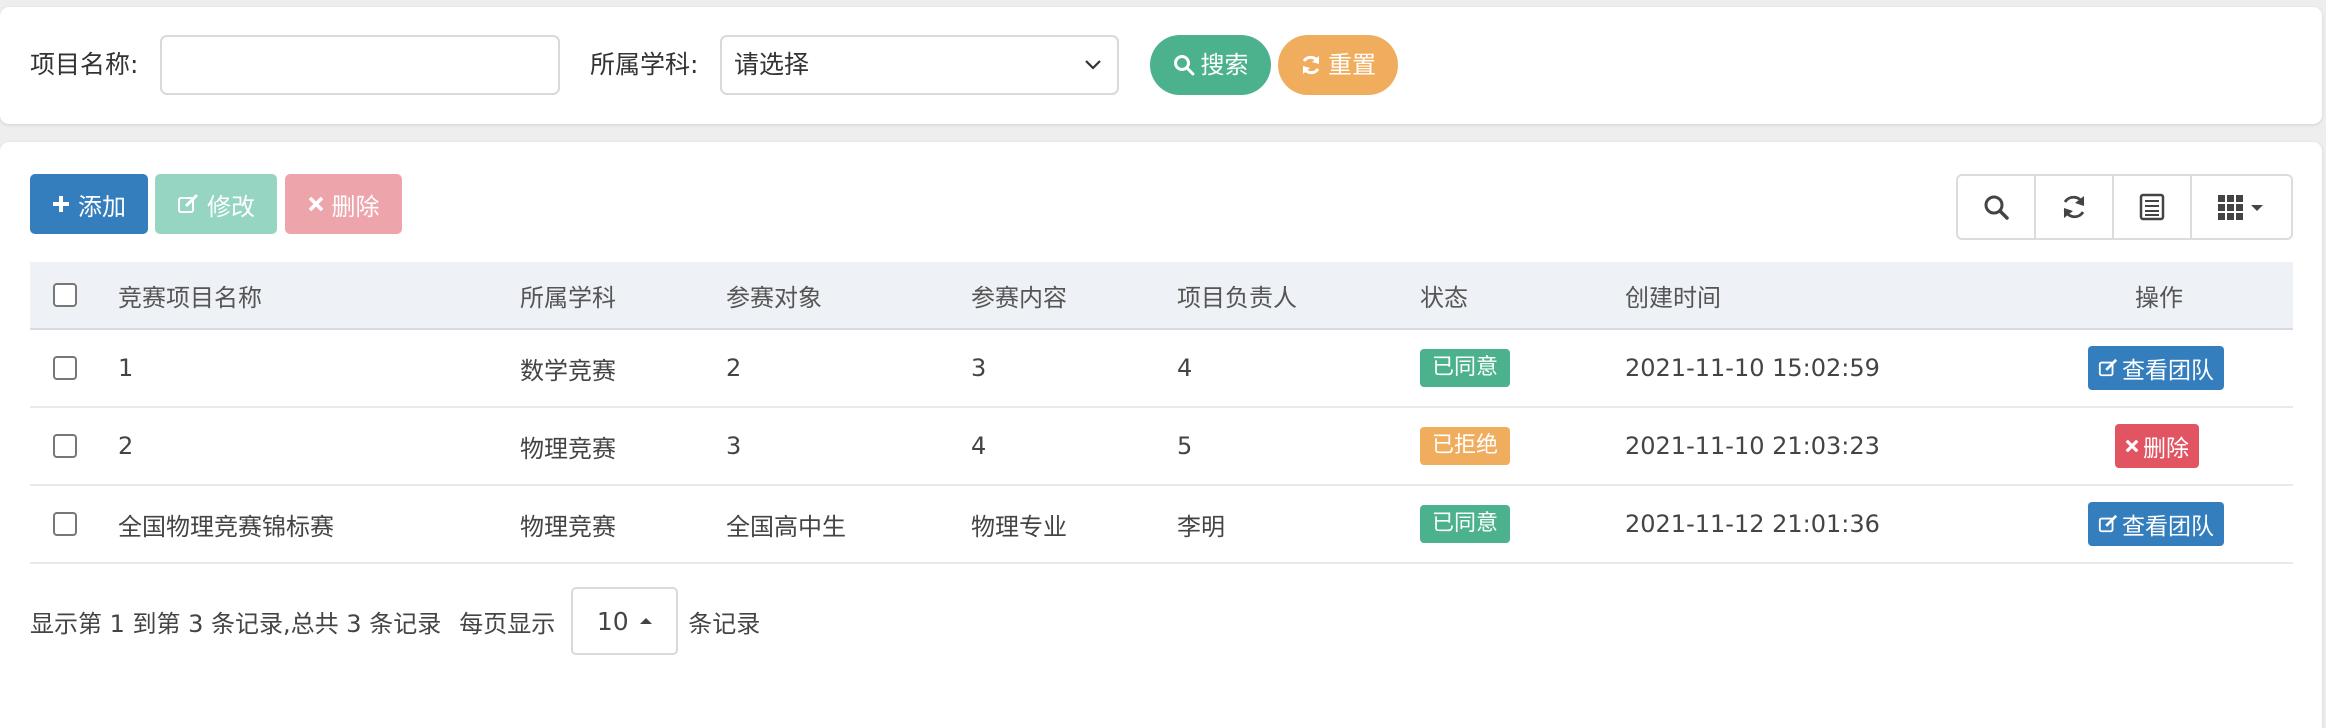  I want to click on columns-button, so click(2241, 207).